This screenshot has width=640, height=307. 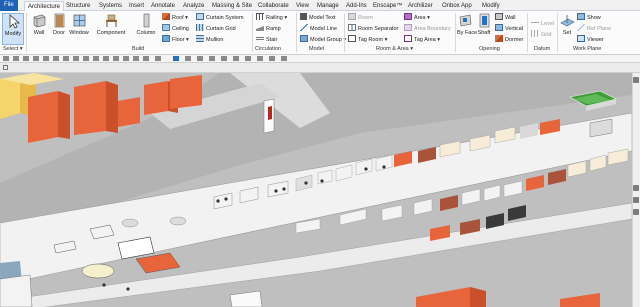 What do you see at coordinates (360, 18) in the screenshot?
I see `room-button: Room` at bounding box center [360, 18].